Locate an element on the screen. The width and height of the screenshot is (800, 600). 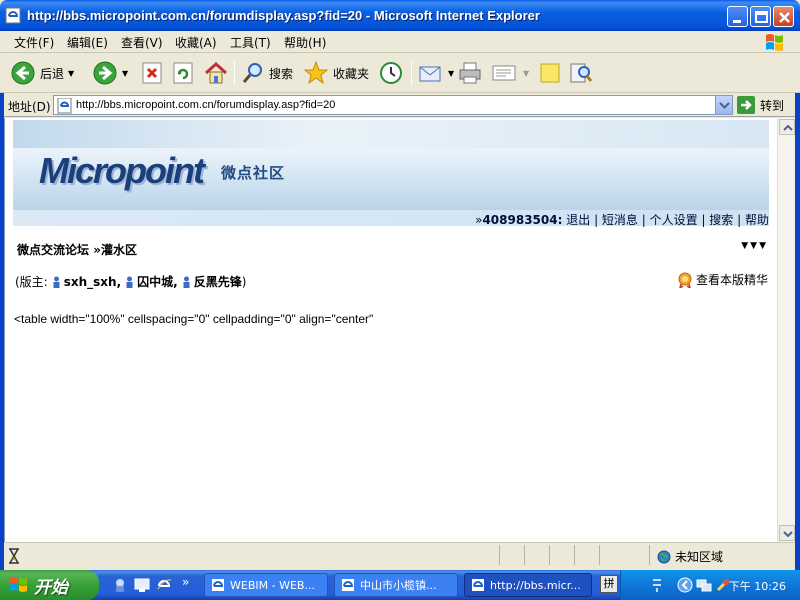
banner-top-band is located at coordinates (391, 134).